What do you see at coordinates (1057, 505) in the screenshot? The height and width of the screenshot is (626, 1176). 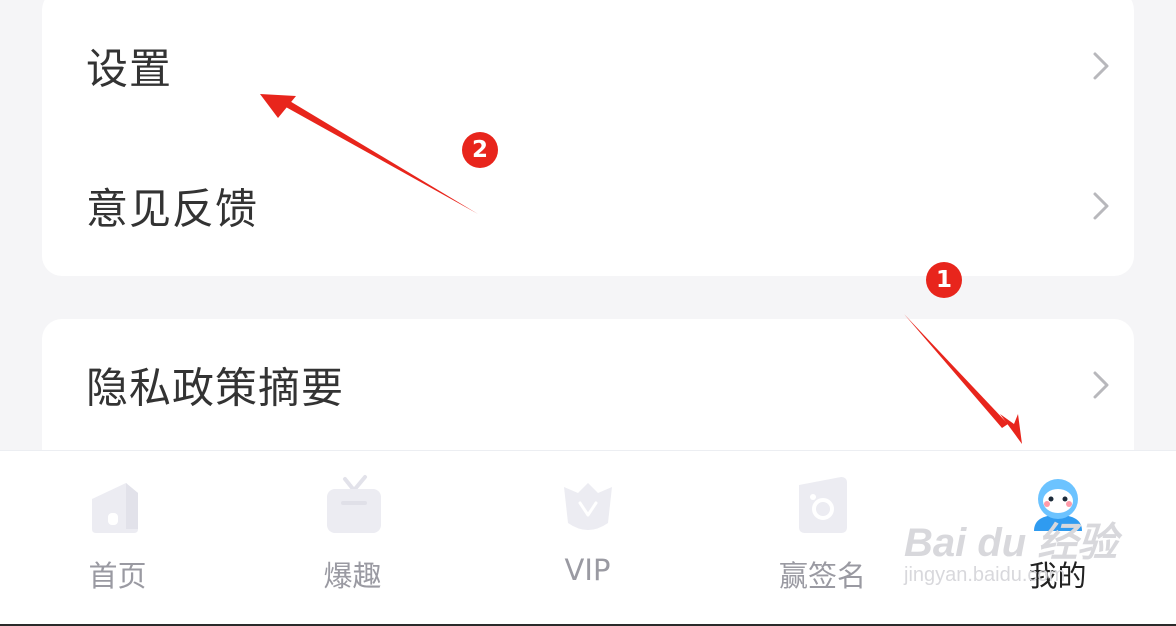 I see `avatar-icon` at bounding box center [1057, 505].